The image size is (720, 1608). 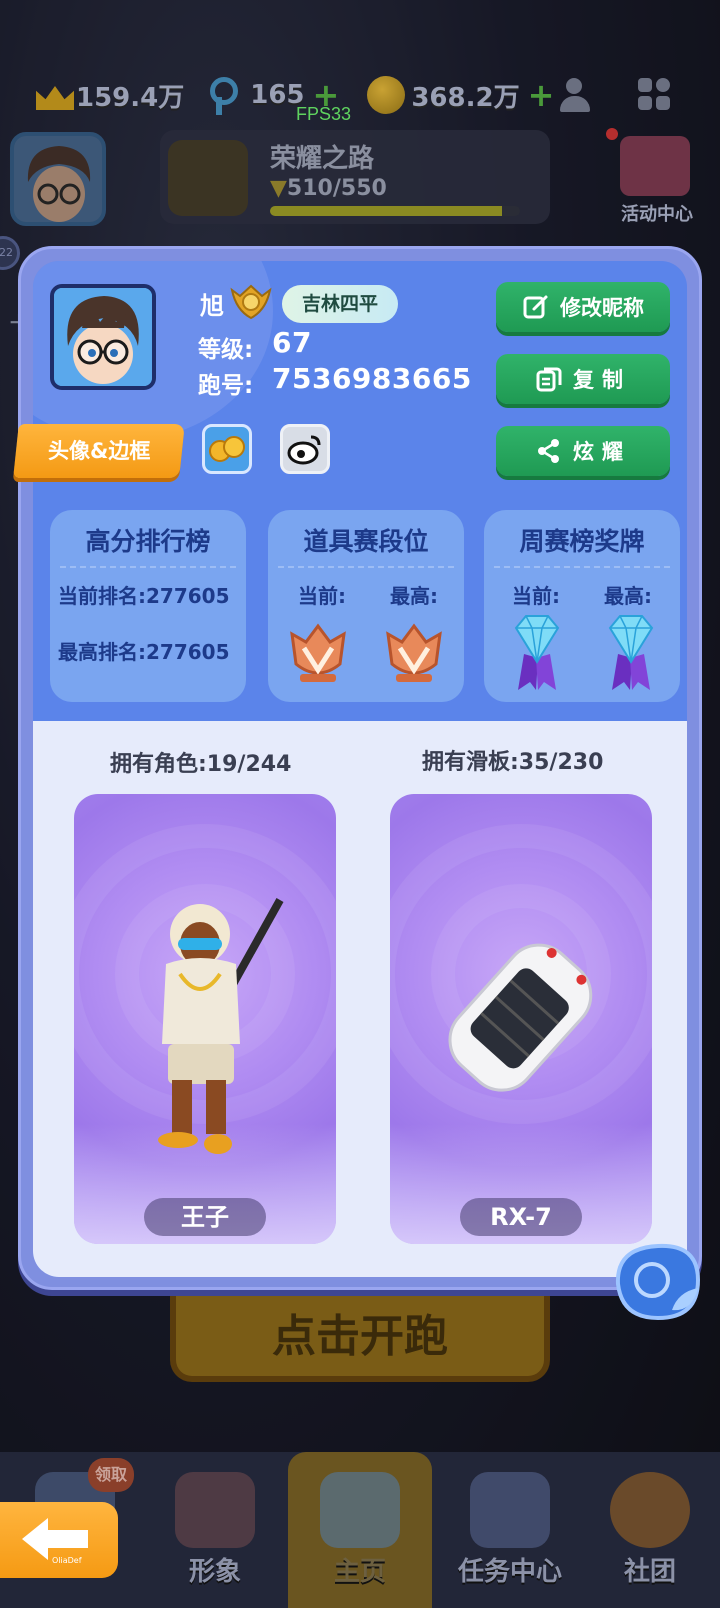 I want to click on club-icon, so click(x=650, y=1510).